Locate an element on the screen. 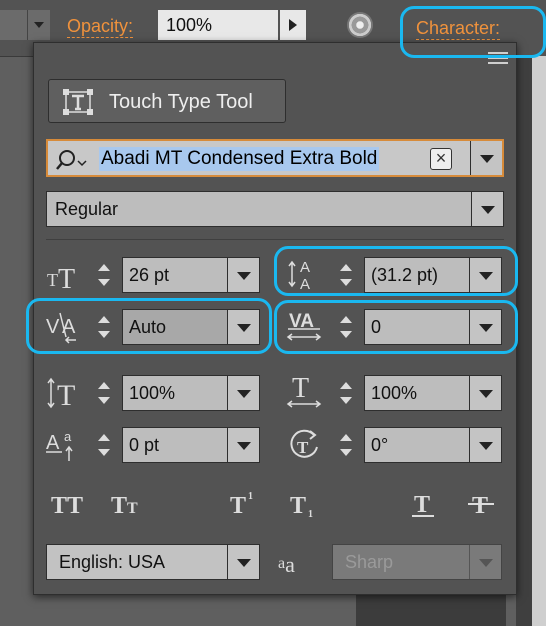 Image resolution: width=546 pixels, height=626 pixels. svg-text: A is located at coordinates (53, 443).